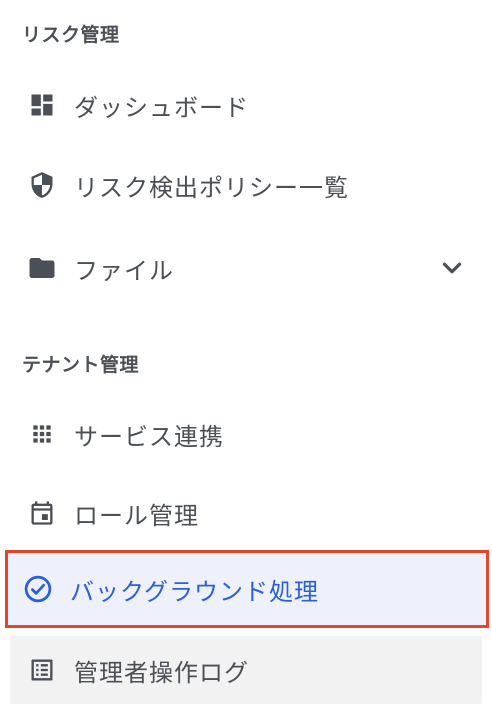 The height and width of the screenshot is (712, 492). Describe the element at coordinates (161, 672) in the screenshot. I see `sidebar-item-label: 管理者操作ログ` at that location.